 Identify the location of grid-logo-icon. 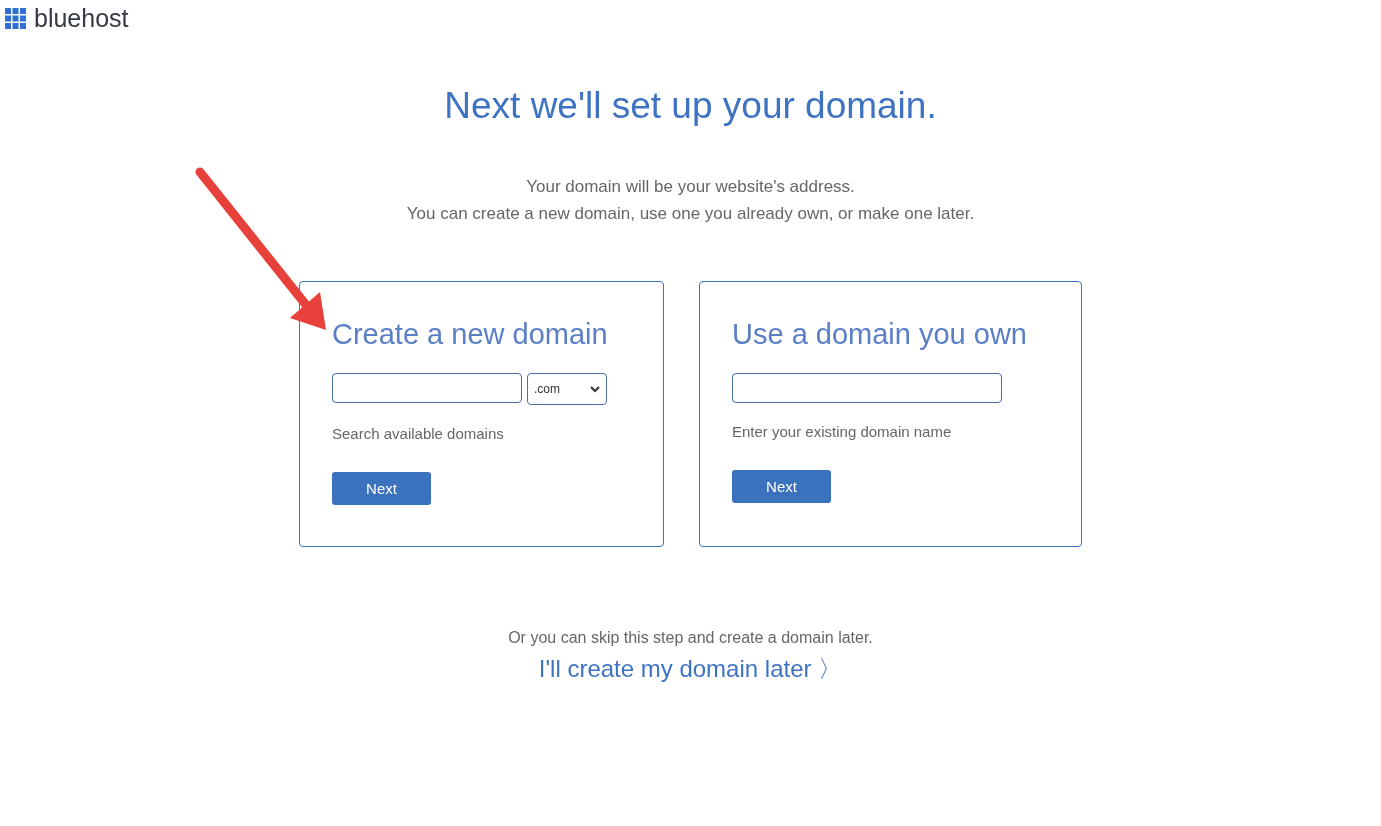
(16, 18).